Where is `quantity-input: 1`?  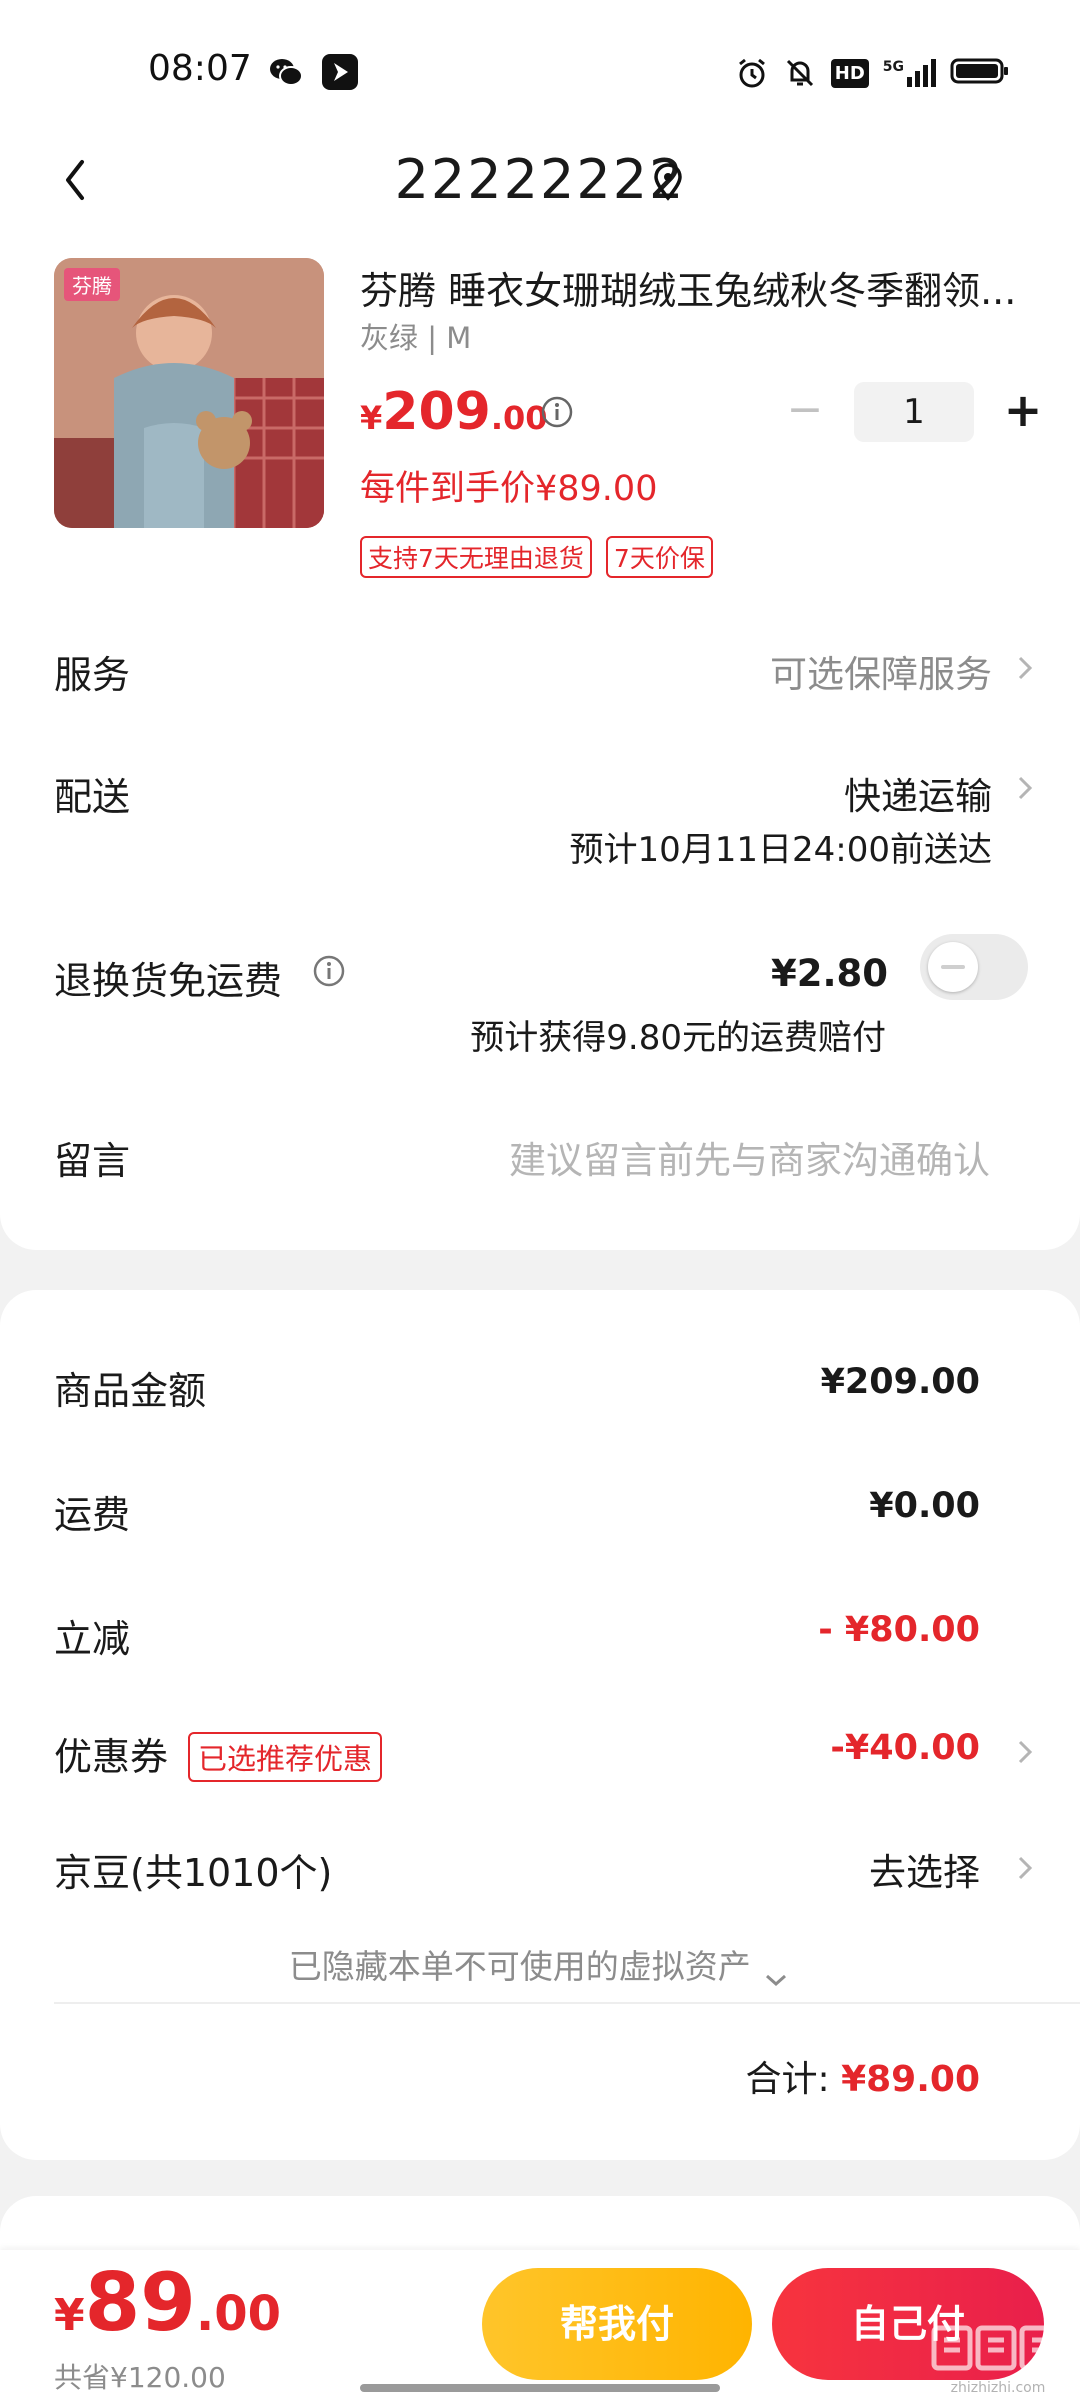
quantity-input: 1 is located at coordinates (914, 412).